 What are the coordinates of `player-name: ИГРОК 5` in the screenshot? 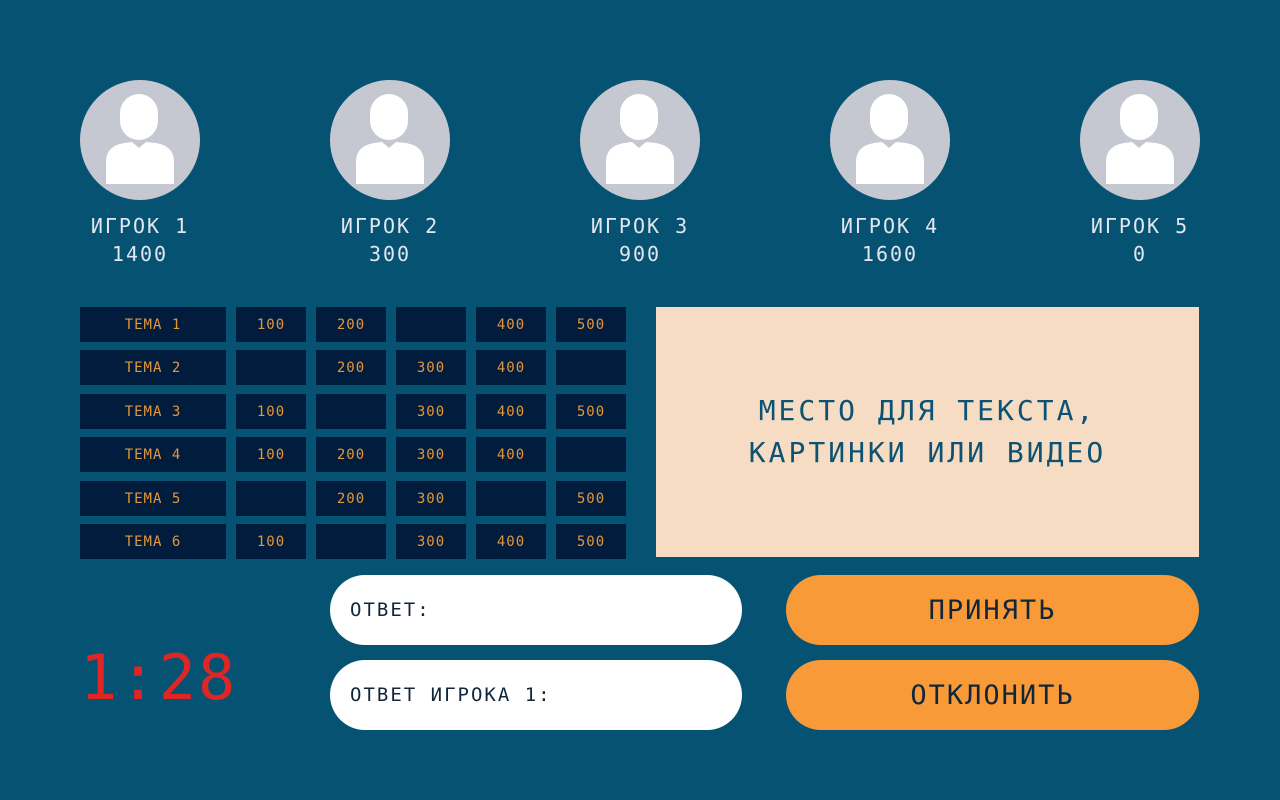 It's located at (1140, 226).